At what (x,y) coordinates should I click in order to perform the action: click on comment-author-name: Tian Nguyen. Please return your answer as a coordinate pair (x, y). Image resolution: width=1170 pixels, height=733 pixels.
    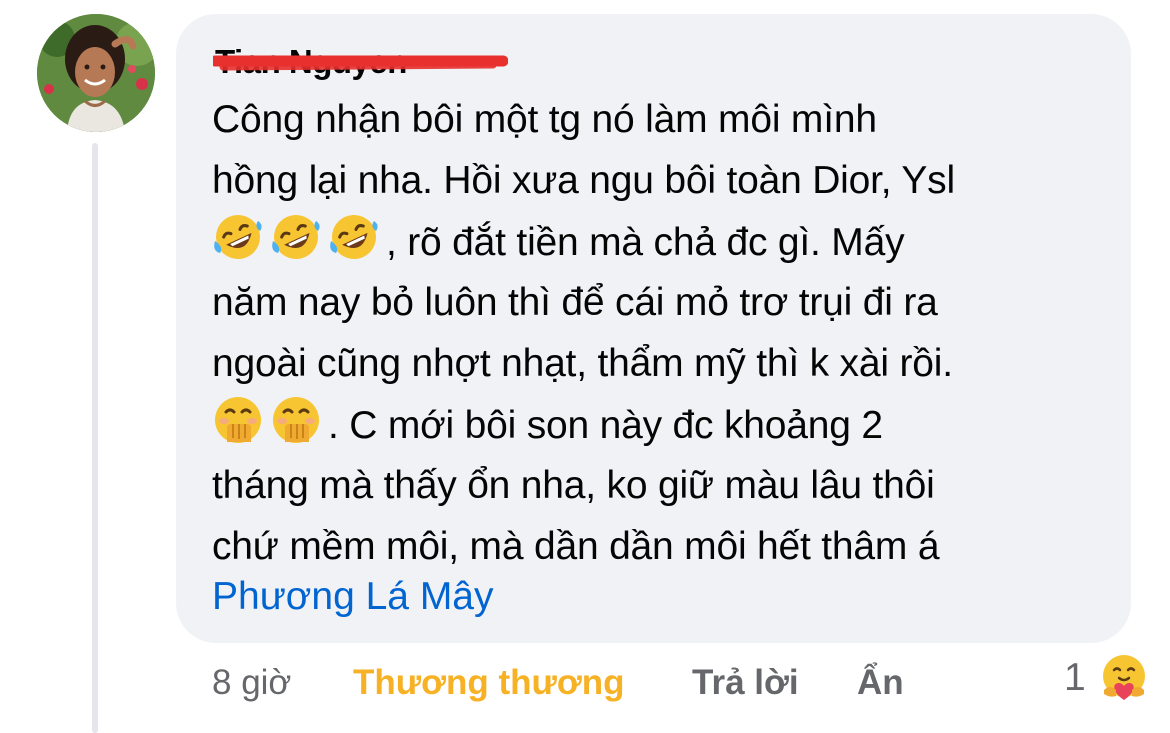
    Looking at the image, I should click on (311, 62).